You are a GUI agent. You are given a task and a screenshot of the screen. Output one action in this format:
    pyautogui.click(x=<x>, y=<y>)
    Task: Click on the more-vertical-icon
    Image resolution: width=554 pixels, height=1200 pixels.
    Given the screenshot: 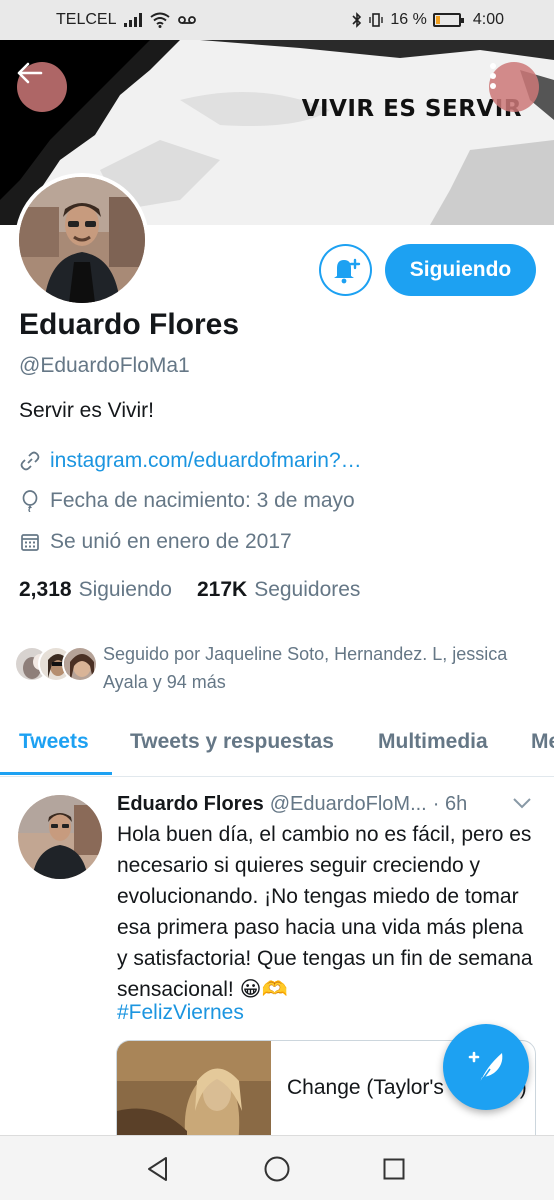 What is the action you would take?
    pyautogui.click(x=493, y=76)
    